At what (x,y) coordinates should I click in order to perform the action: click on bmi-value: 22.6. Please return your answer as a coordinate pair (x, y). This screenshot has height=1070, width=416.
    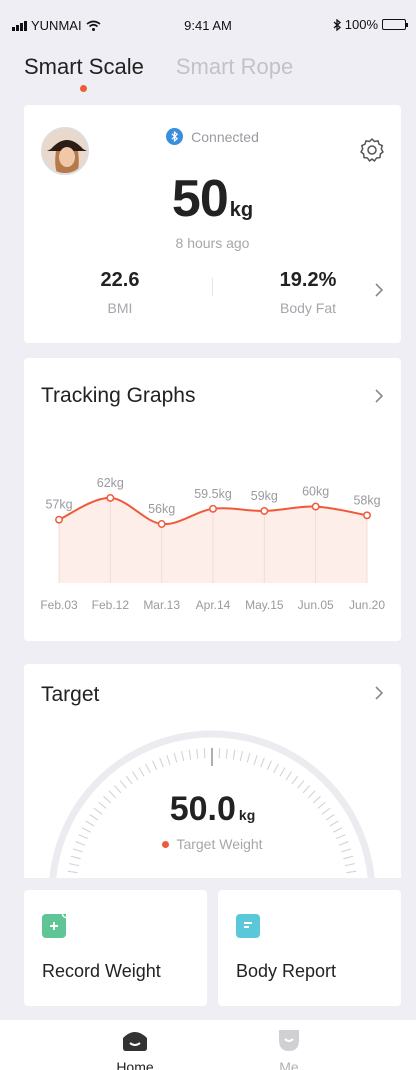
    Looking at the image, I should click on (120, 280).